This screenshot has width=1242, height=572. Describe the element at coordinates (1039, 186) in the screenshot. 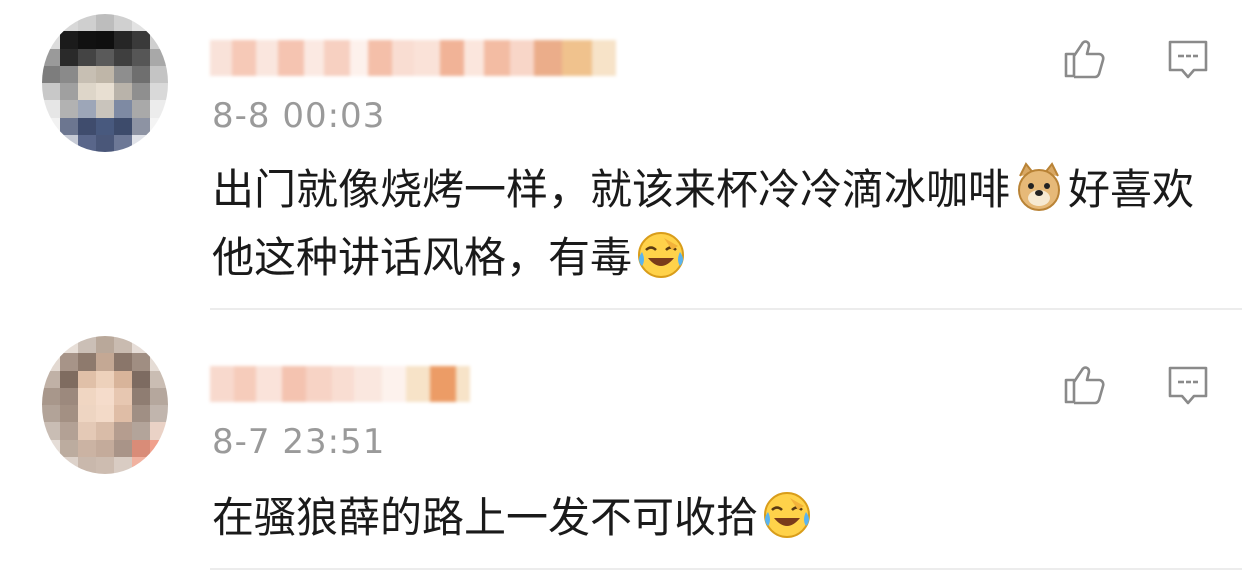

I see `doge-emoji` at that location.